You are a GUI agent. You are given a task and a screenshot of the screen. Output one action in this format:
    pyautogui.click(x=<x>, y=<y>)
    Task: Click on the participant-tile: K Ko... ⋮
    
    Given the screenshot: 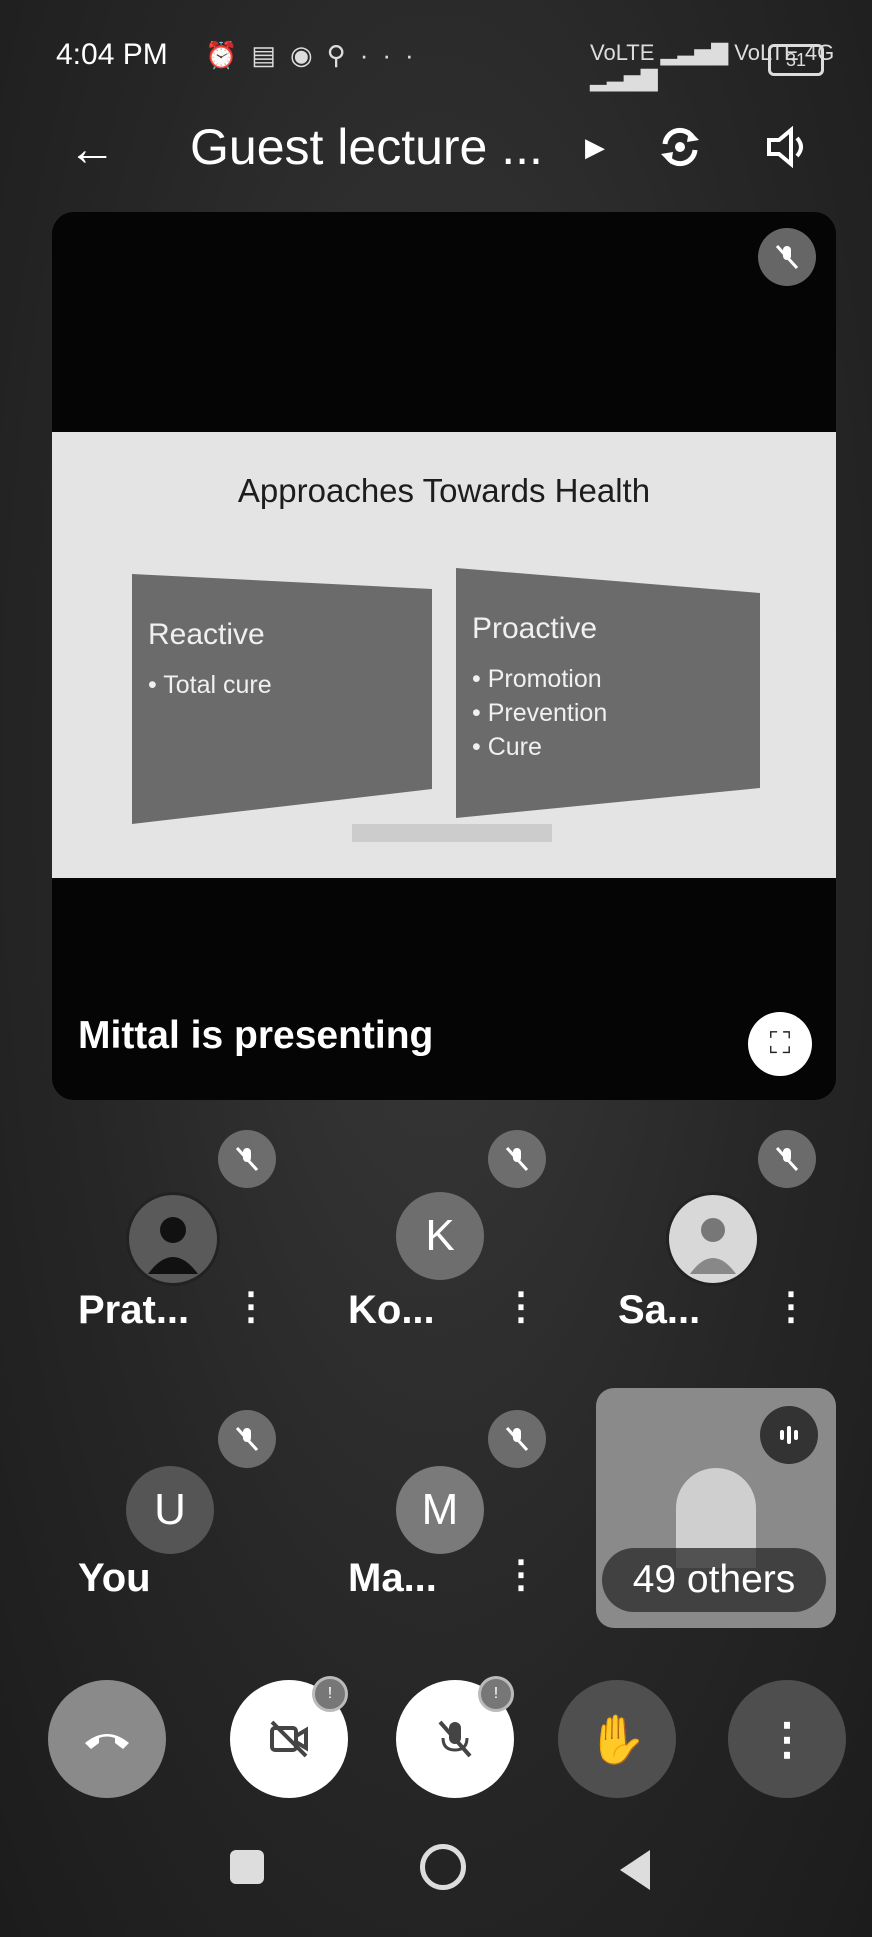 What is the action you would take?
    pyautogui.click(x=452, y=1255)
    